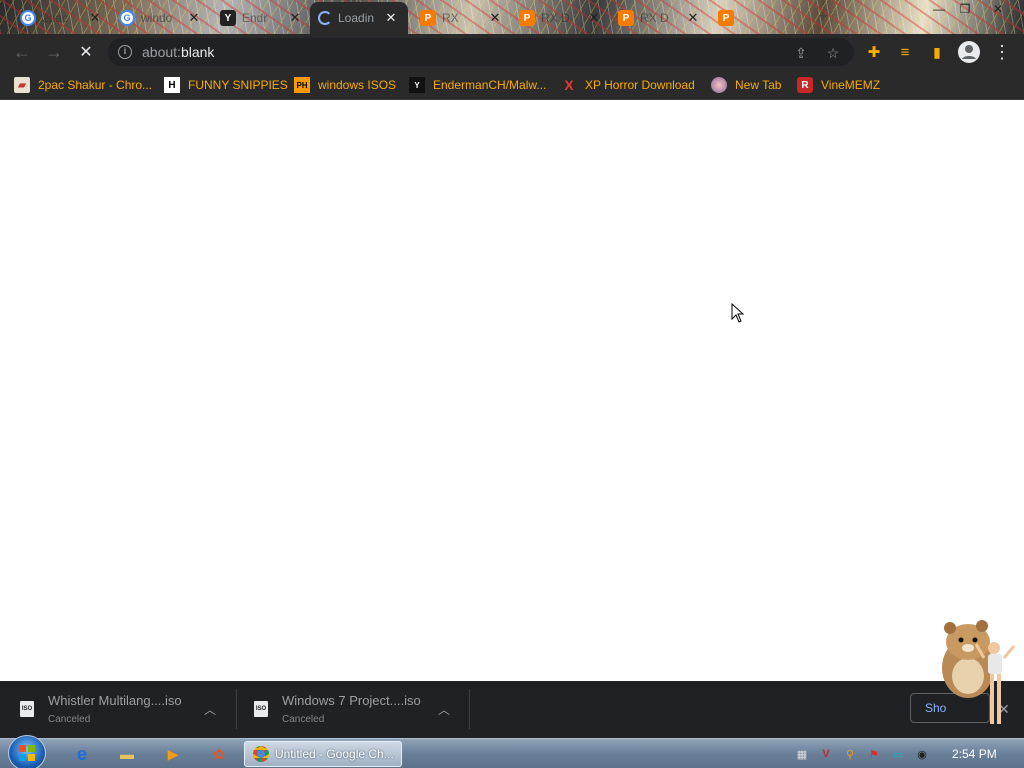 Image resolution: width=1024 pixels, height=768 pixels. Describe the element at coordinates (86, 52) in the screenshot. I see `stop-loading-button: ✕` at that location.